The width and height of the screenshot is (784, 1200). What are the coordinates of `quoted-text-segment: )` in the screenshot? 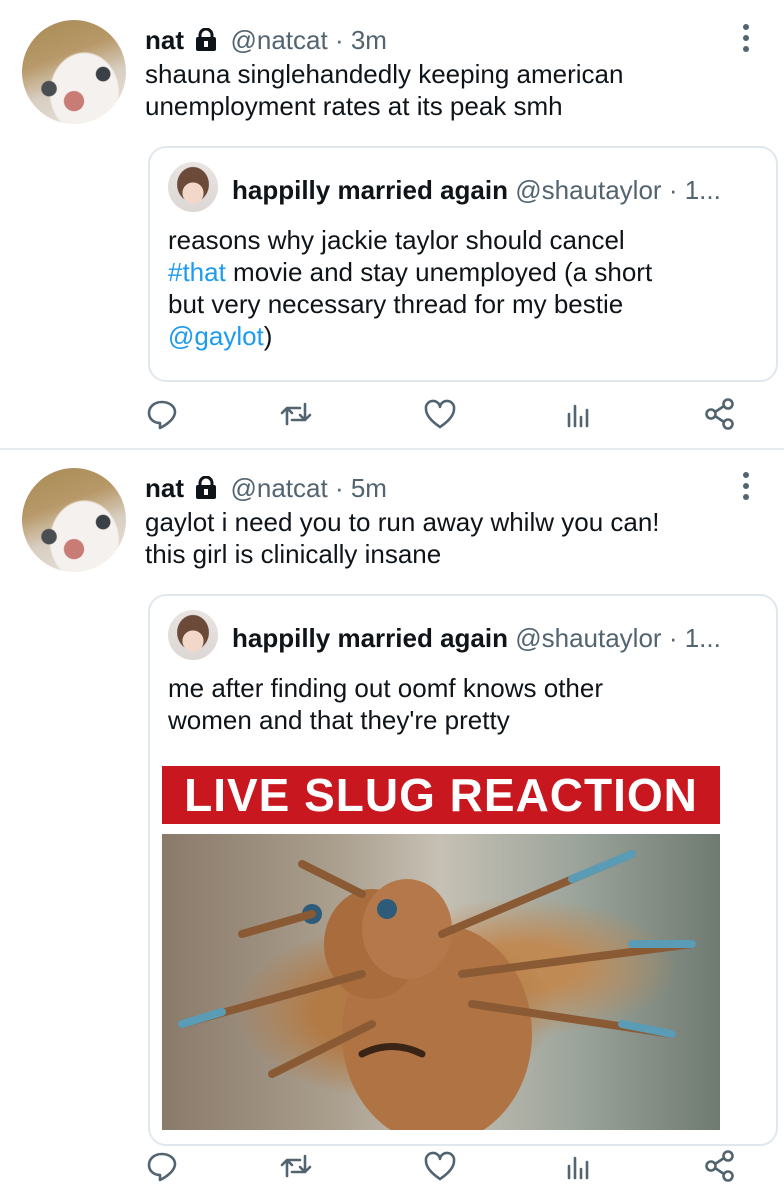 It's located at (268, 336).